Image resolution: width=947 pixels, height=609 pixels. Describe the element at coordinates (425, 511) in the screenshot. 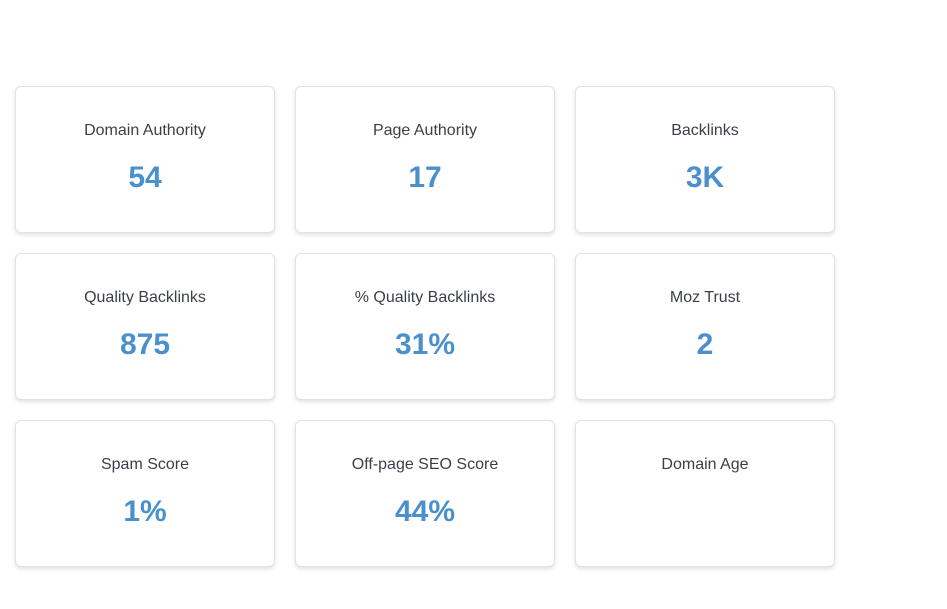

I see `metric-value: 44%` at that location.